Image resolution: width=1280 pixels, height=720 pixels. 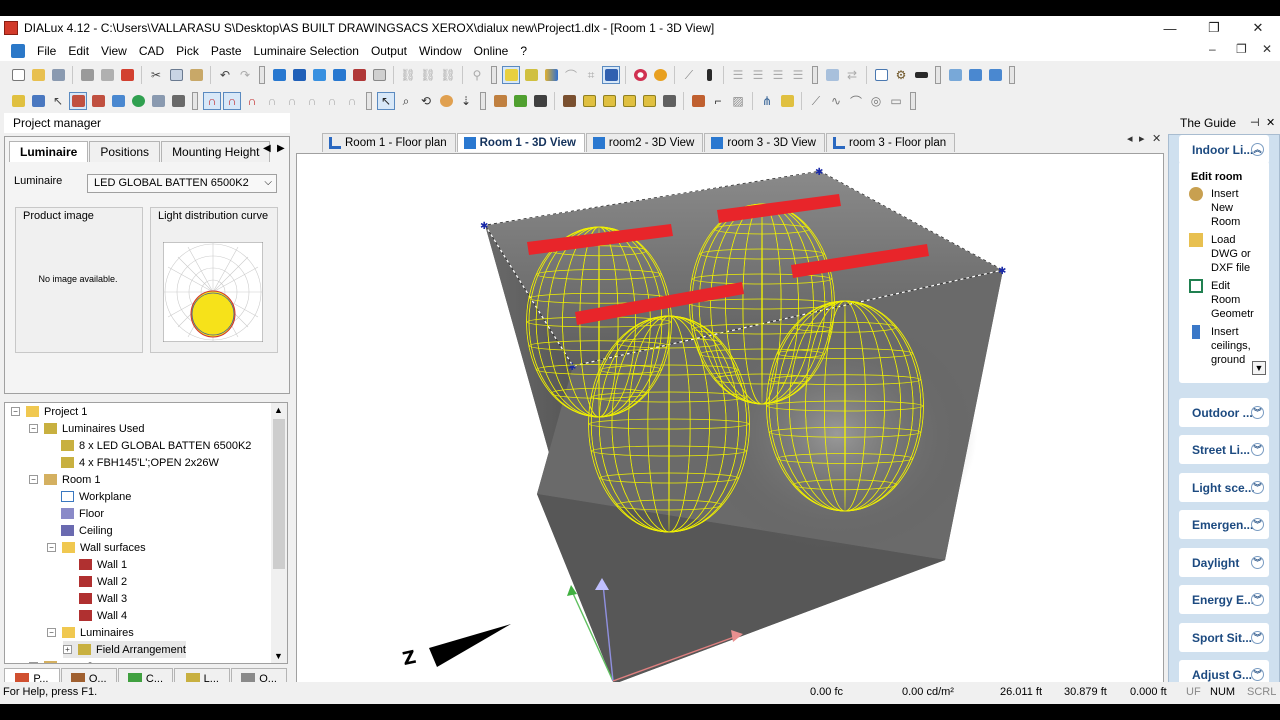 I want to click on texture-pick-icon, so click(x=698, y=101).